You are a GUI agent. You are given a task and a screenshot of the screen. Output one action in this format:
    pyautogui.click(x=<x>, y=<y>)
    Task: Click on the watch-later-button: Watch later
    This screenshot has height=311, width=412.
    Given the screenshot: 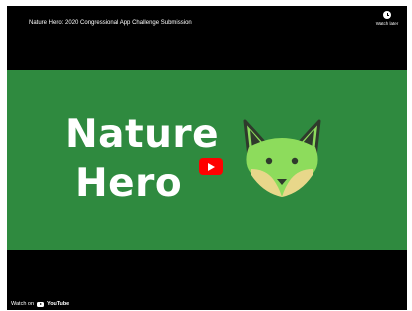 What is the action you would take?
    pyautogui.click(x=387, y=18)
    